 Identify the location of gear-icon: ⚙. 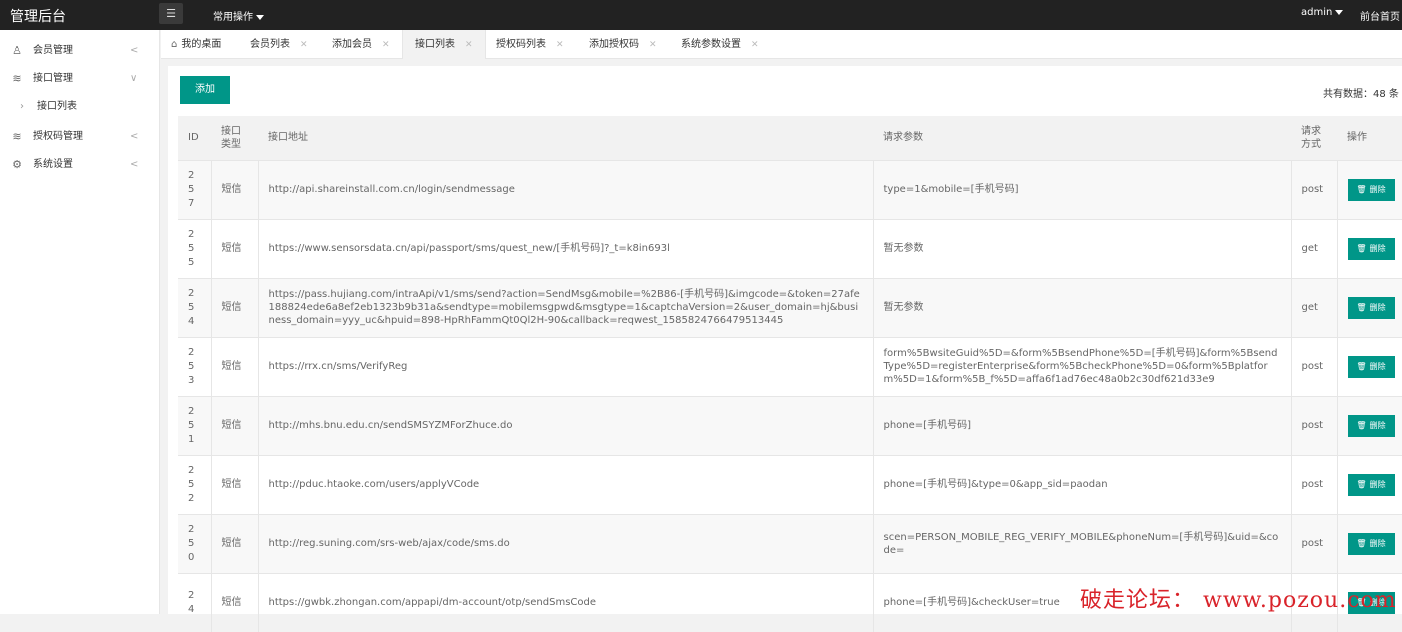
(17, 164).